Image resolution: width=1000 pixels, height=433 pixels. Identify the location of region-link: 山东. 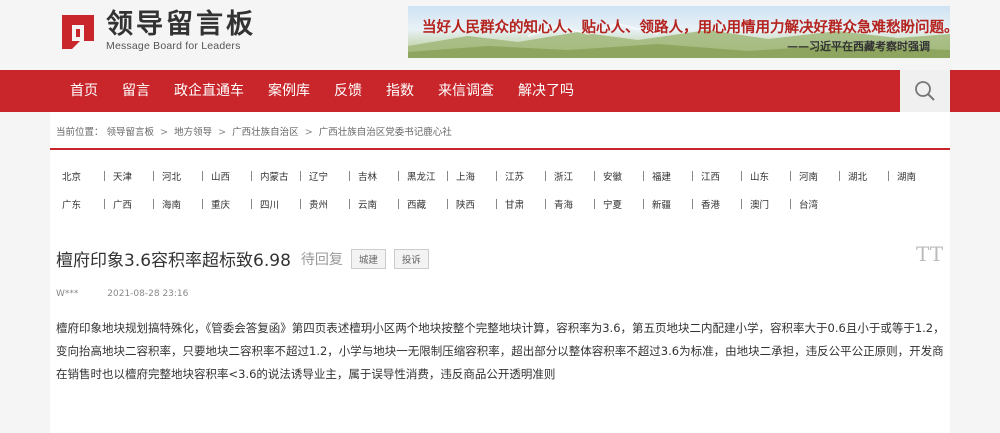
(766, 176).